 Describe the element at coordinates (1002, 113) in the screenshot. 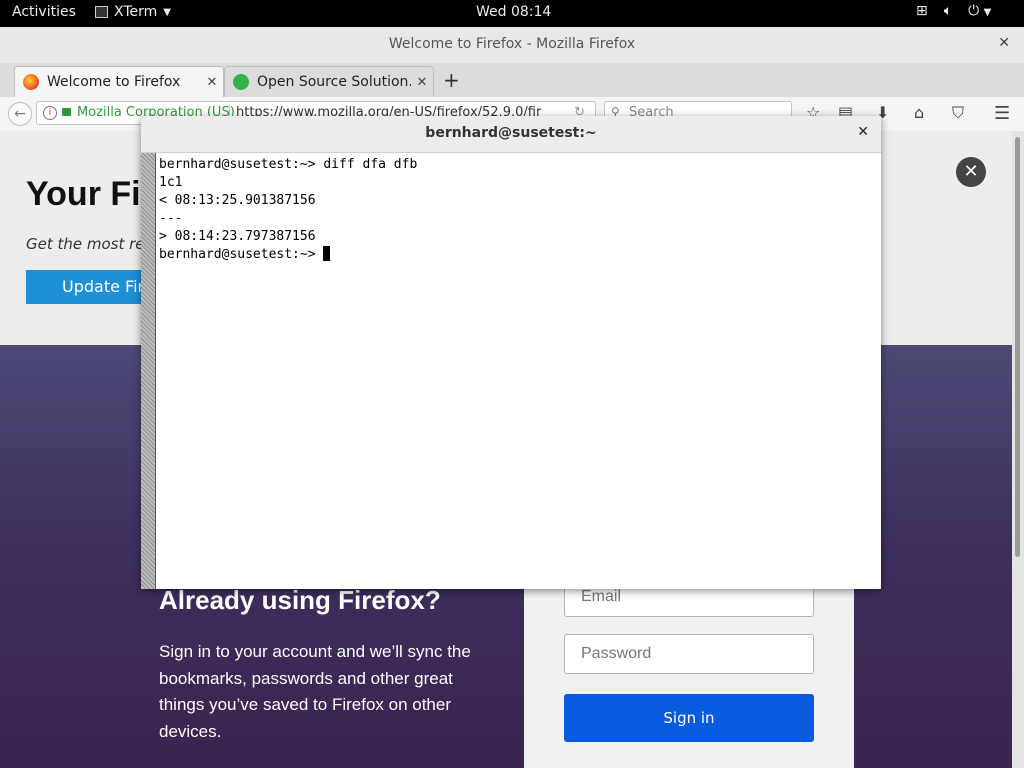

I see `hamburger-menu-icon: ☰` at that location.